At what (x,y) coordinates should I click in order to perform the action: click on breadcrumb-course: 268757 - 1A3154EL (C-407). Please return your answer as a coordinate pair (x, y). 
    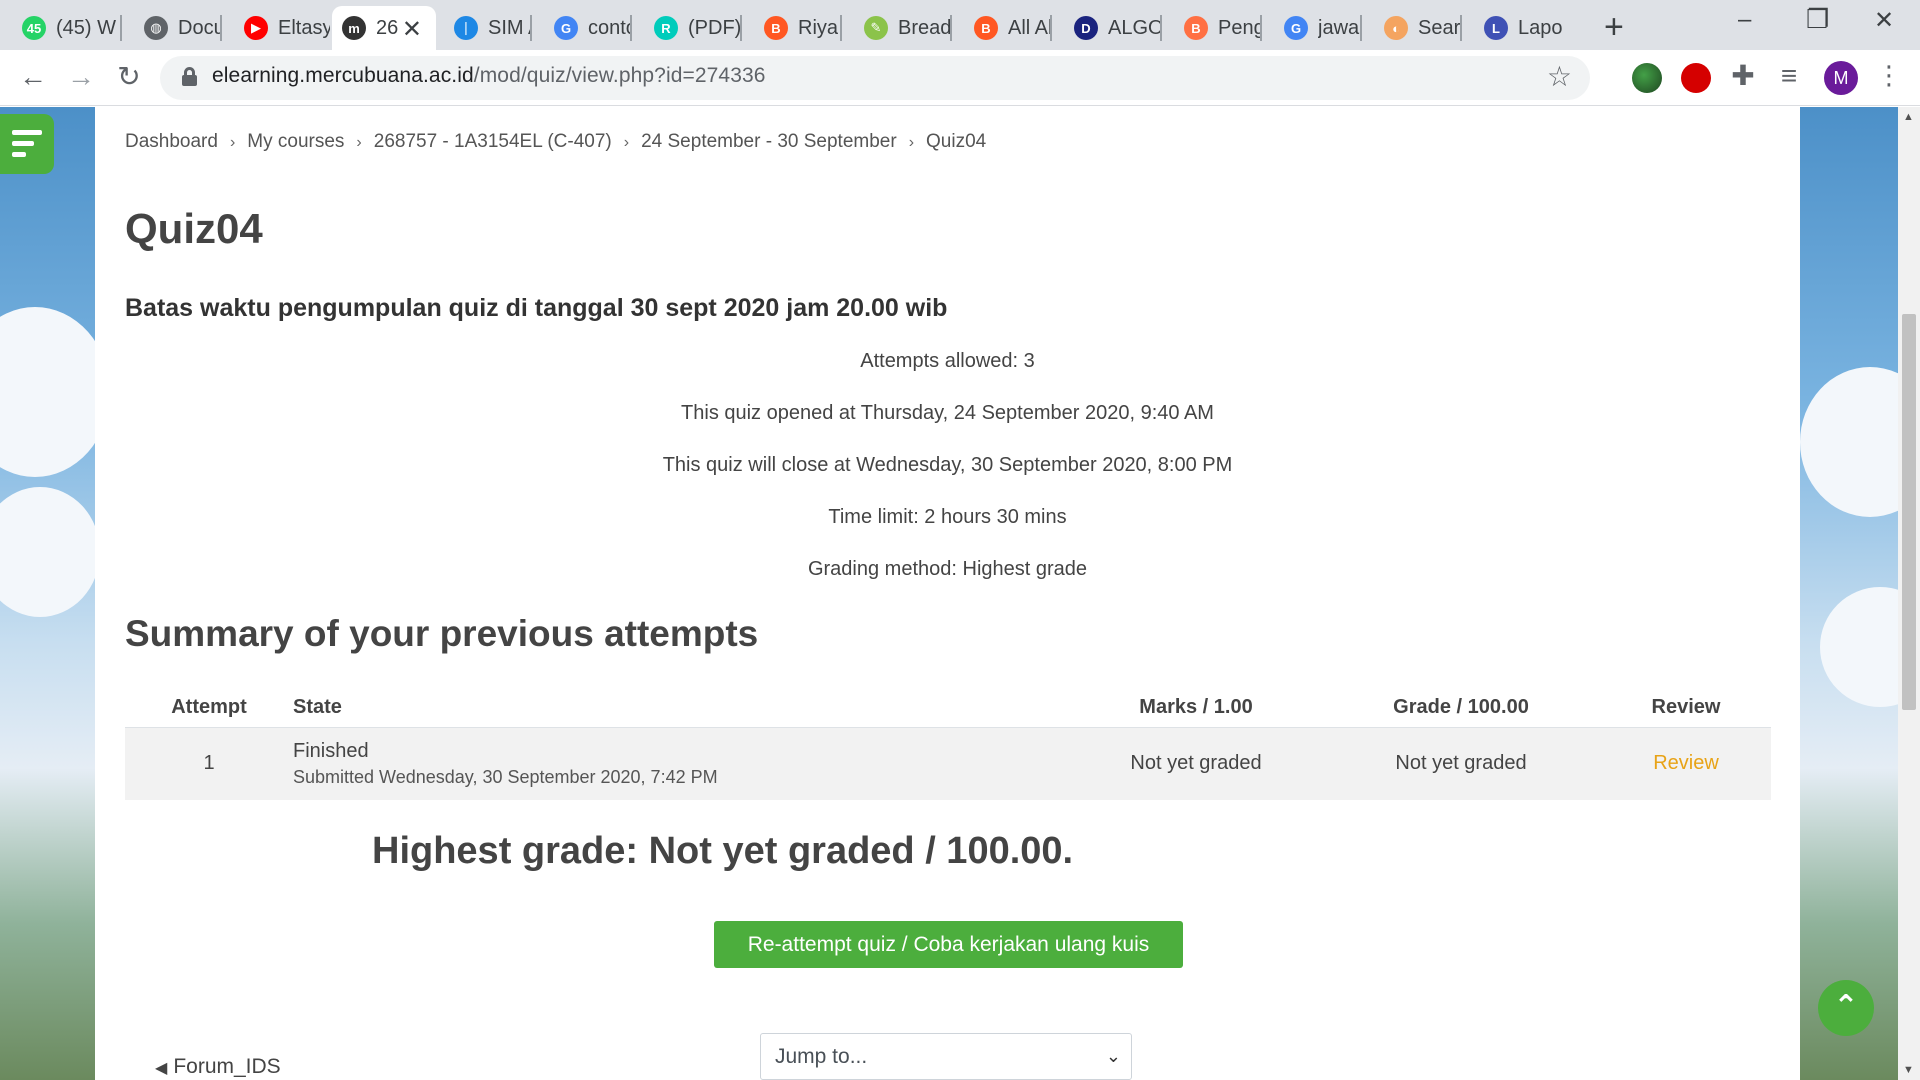
    Looking at the image, I should click on (493, 143).